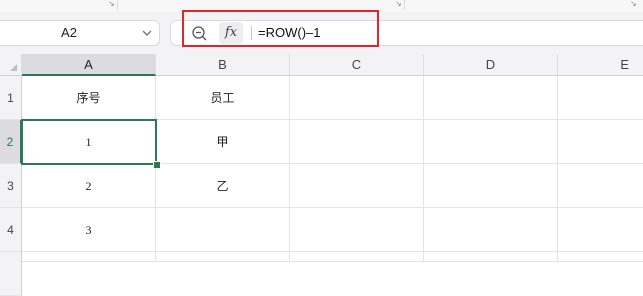 The width and height of the screenshot is (643, 296). What do you see at coordinates (223, 186) in the screenshot?
I see `cell-b3: 乙` at bounding box center [223, 186].